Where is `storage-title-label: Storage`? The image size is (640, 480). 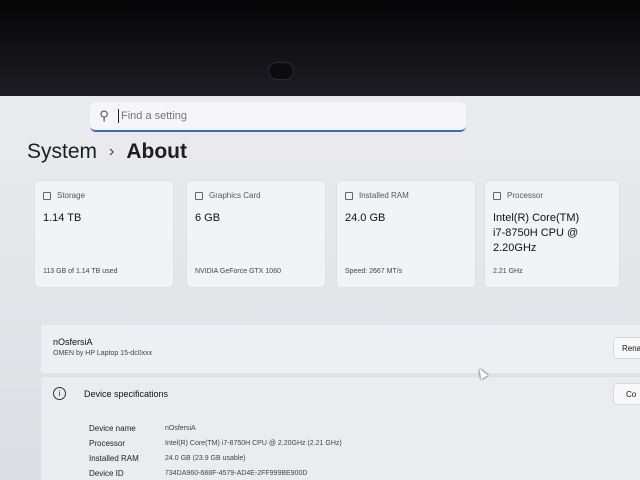
storage-title-label: Storage is located at coordinates (71, 195).